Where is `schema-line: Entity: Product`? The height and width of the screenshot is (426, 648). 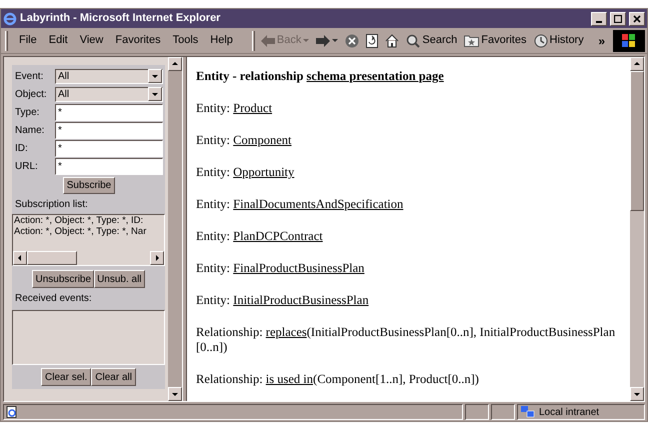
schema-line: Entity: Product is located at coordinates (235, 108).